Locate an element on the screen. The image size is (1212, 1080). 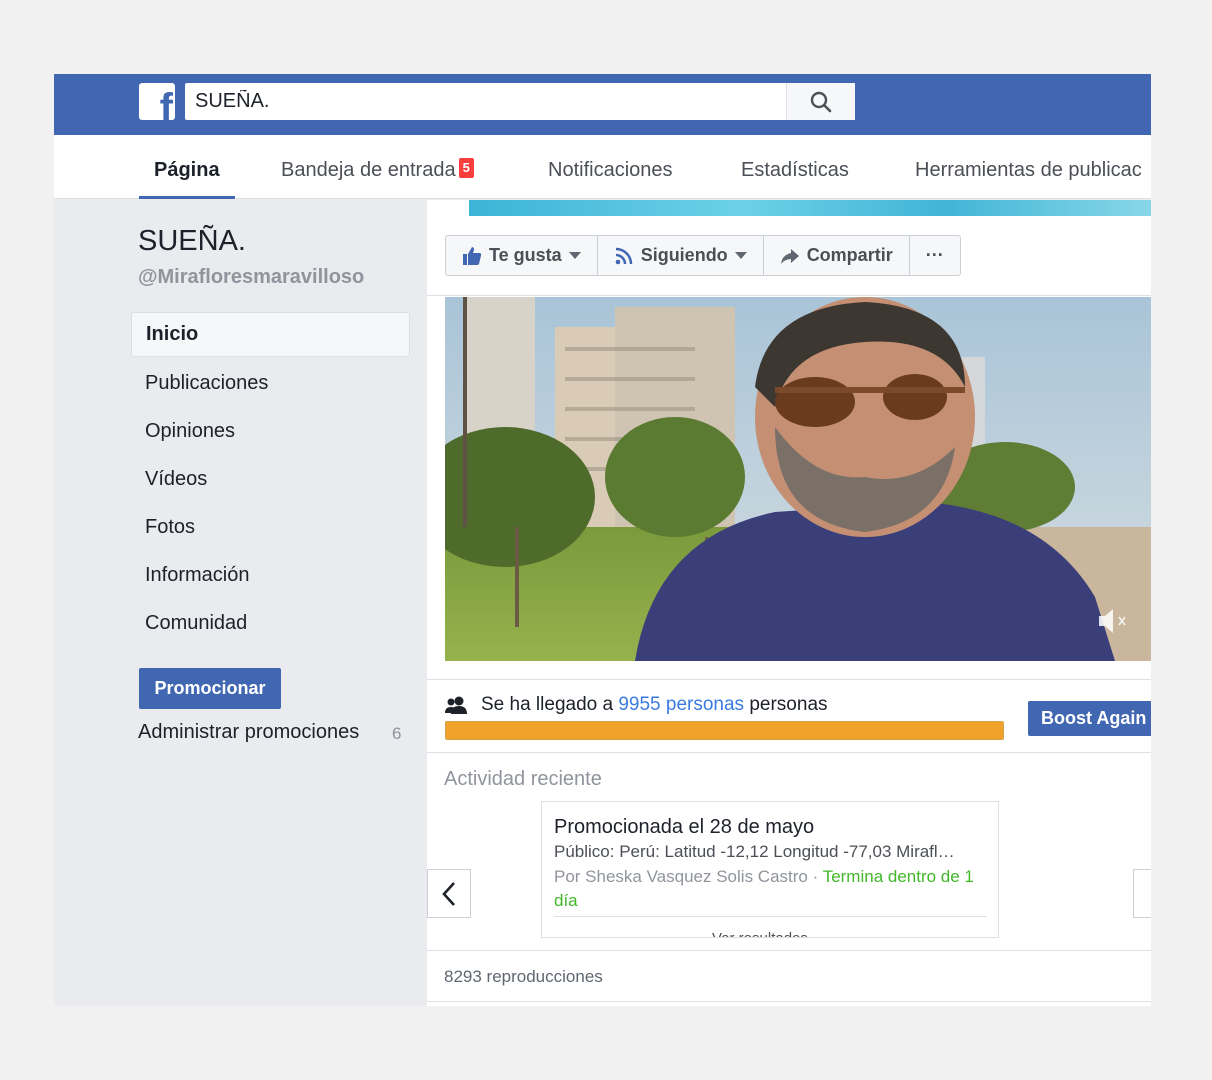
sidebar-item-informacion: Información is located at coordinates (270, 576).